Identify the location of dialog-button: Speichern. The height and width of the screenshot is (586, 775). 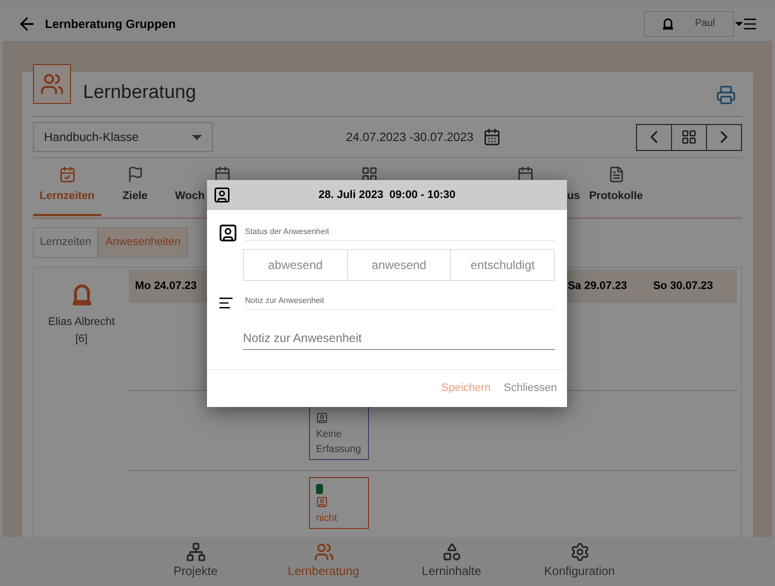
(466, 388).